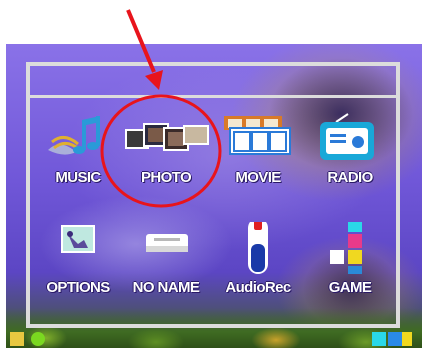 This screenshot has width=422, height=348. What do you see at coordinates (258, 287) in the screenshot?
I see `menu-item-label: AudioRec` at bounding box center [258, 287].